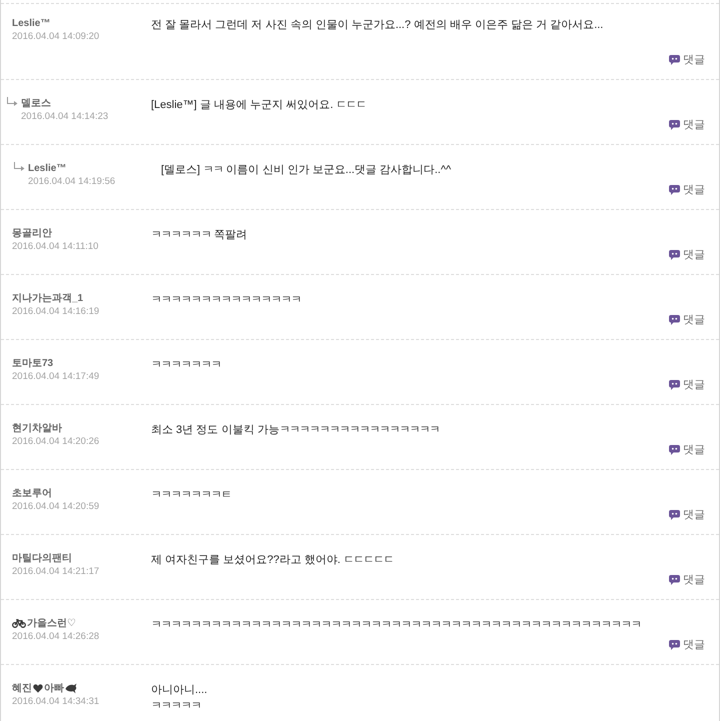  What do you see at coordinates (56, 506) in the screenshot?
I see `comment-date: 2016.04.04 14:20:59` at bounding box center [56, 506].